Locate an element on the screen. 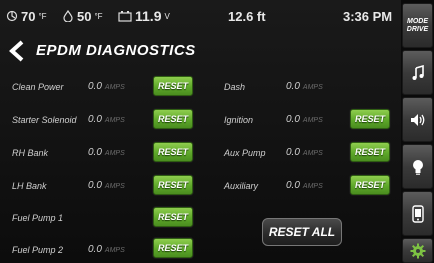  time-value: 3:36 PM is located at coordinates (368, 16).